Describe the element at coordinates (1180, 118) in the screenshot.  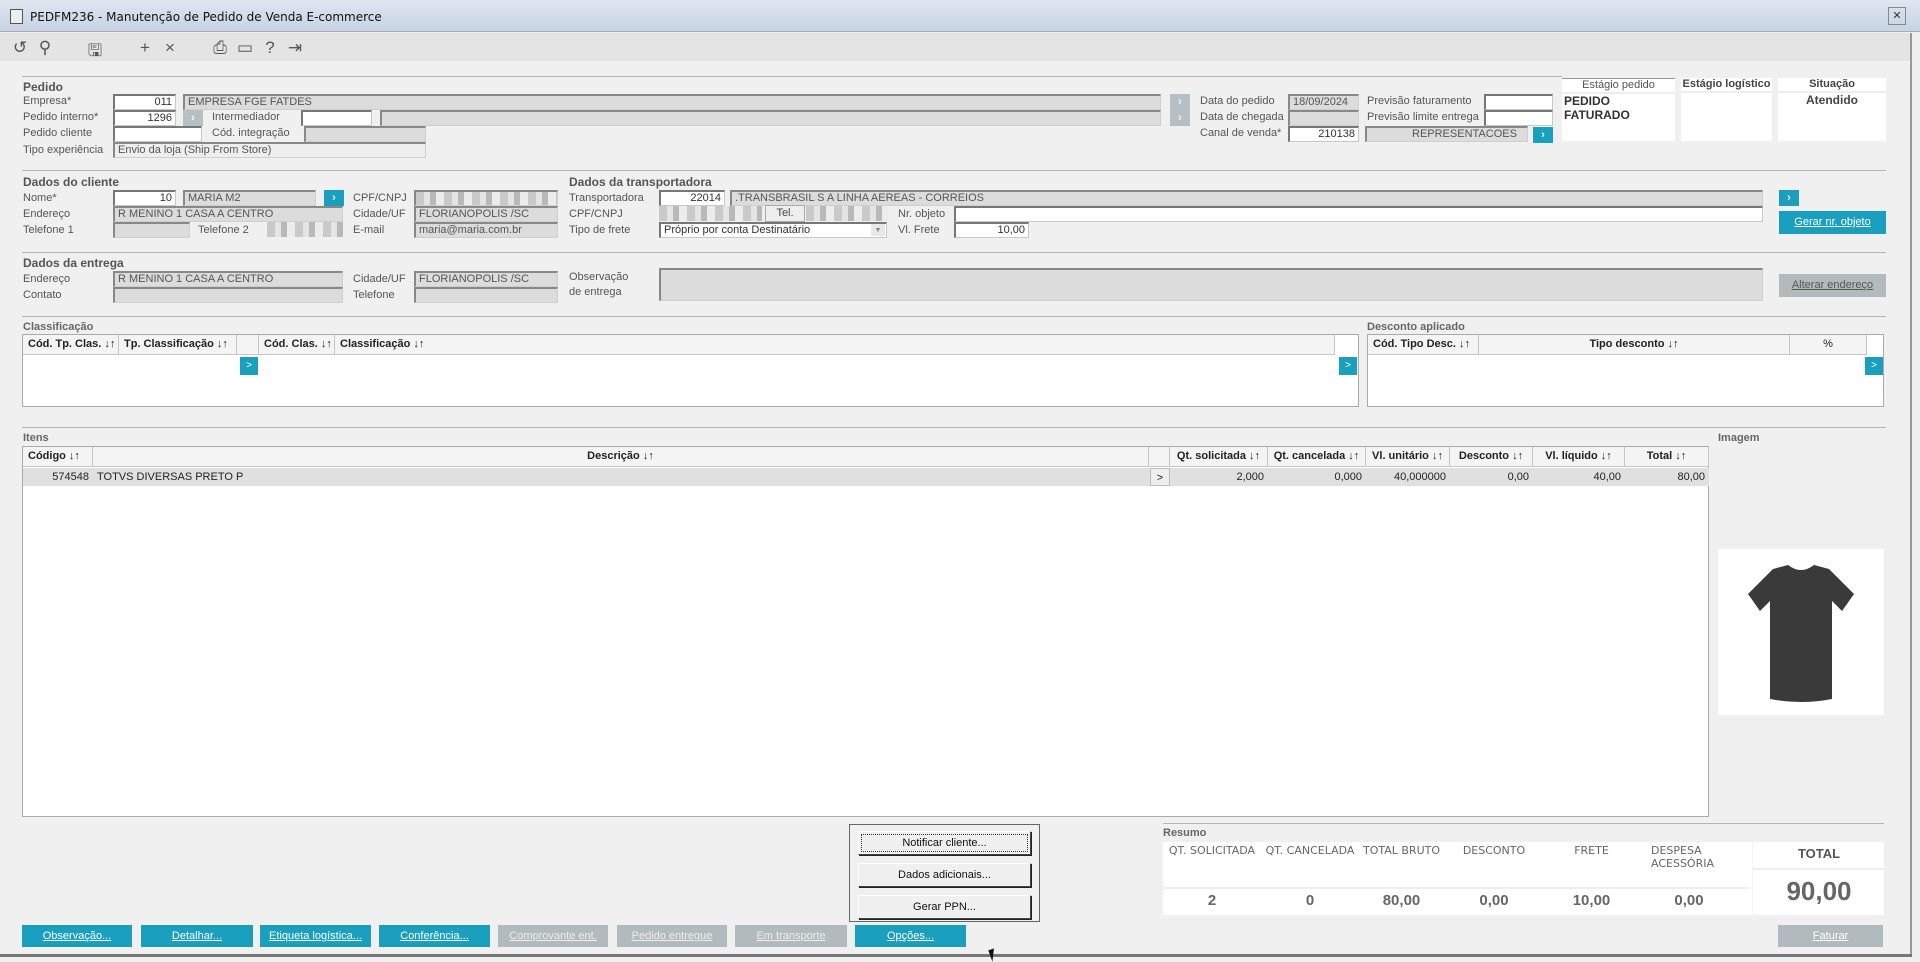
I see `intermediador-arrow-button: ›` at that location.